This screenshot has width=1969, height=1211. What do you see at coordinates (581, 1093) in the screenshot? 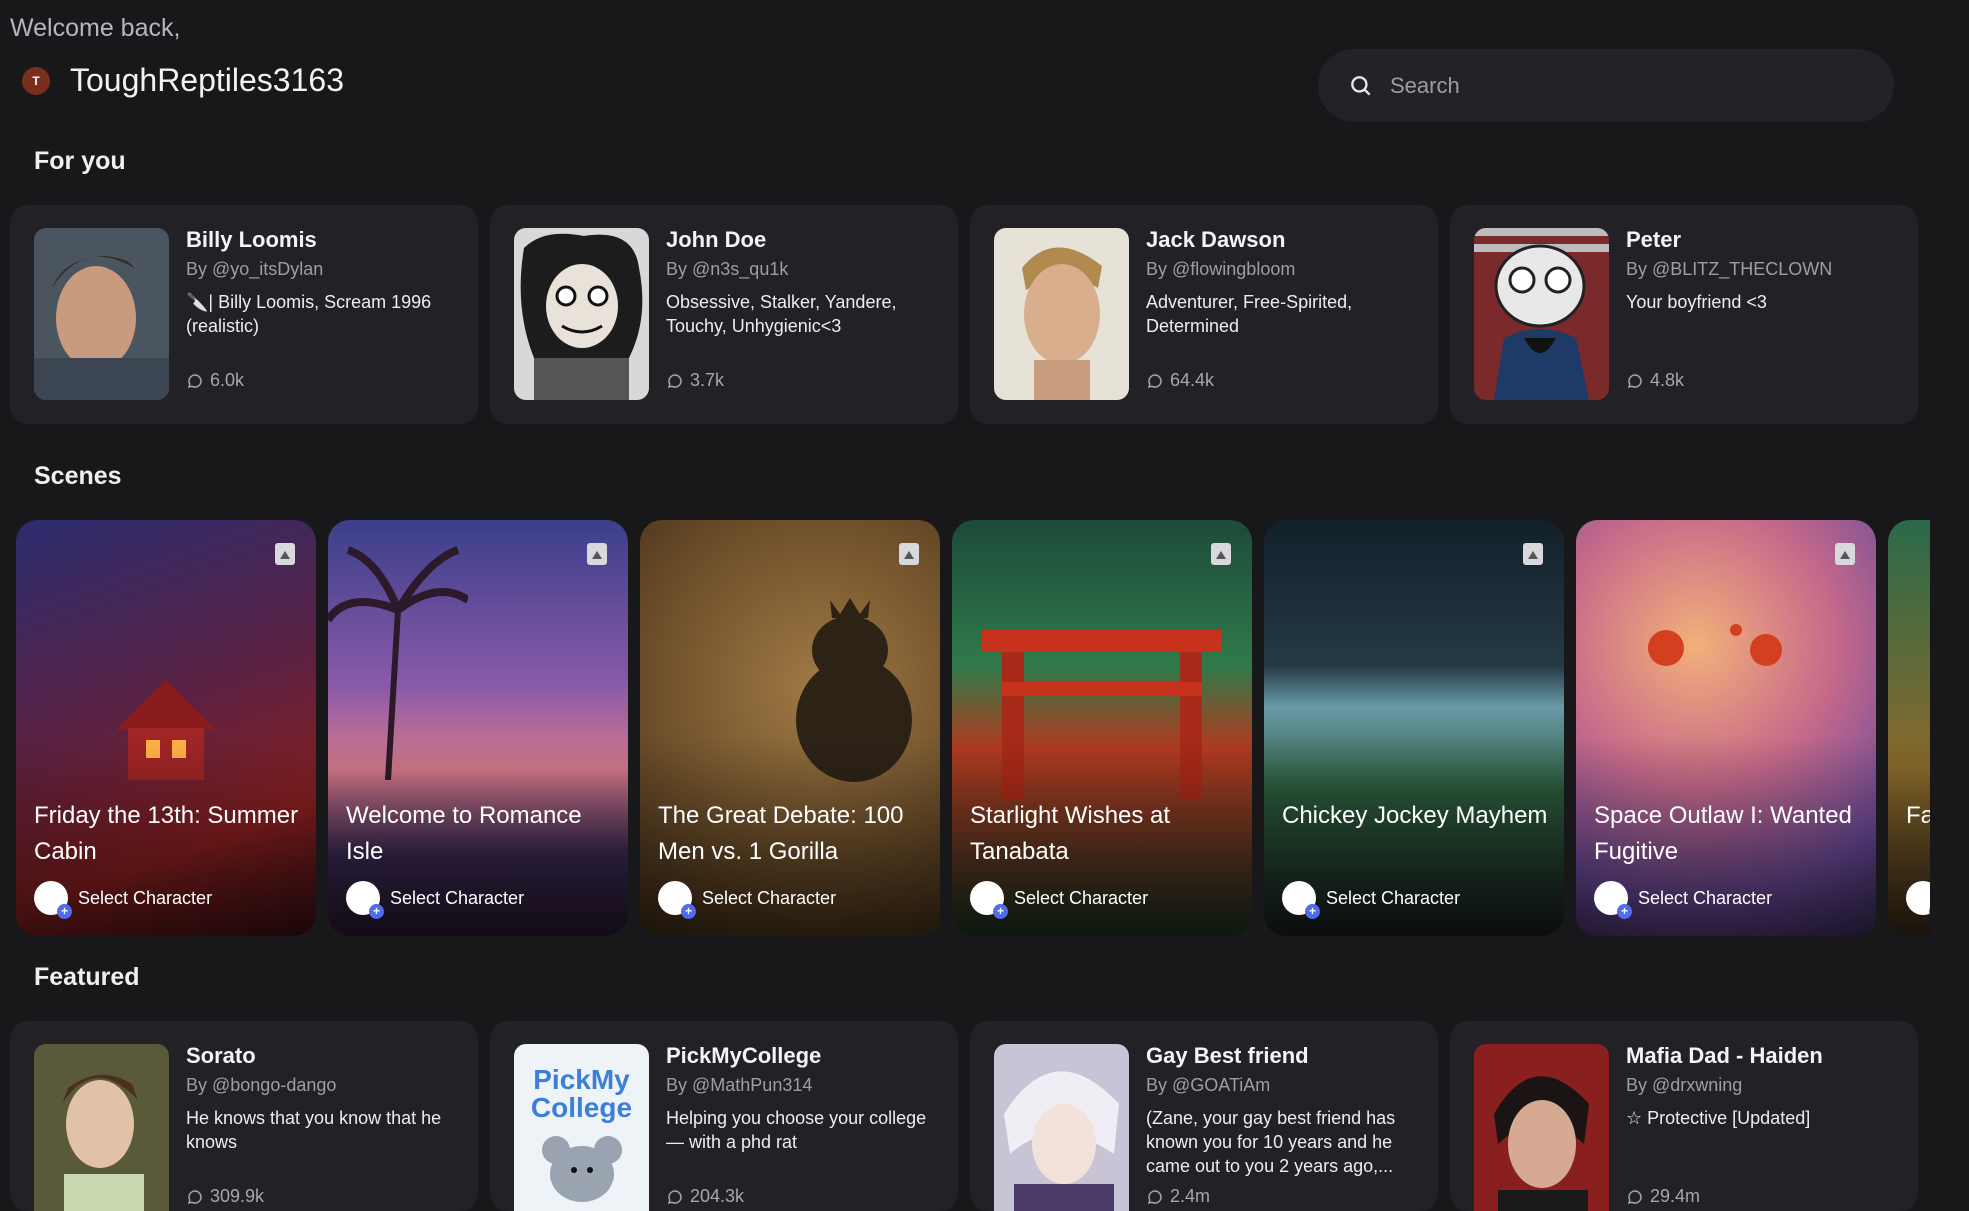
I see `pickmycollege-logo-text: PickMy College` at bounding box center [581, 1093].